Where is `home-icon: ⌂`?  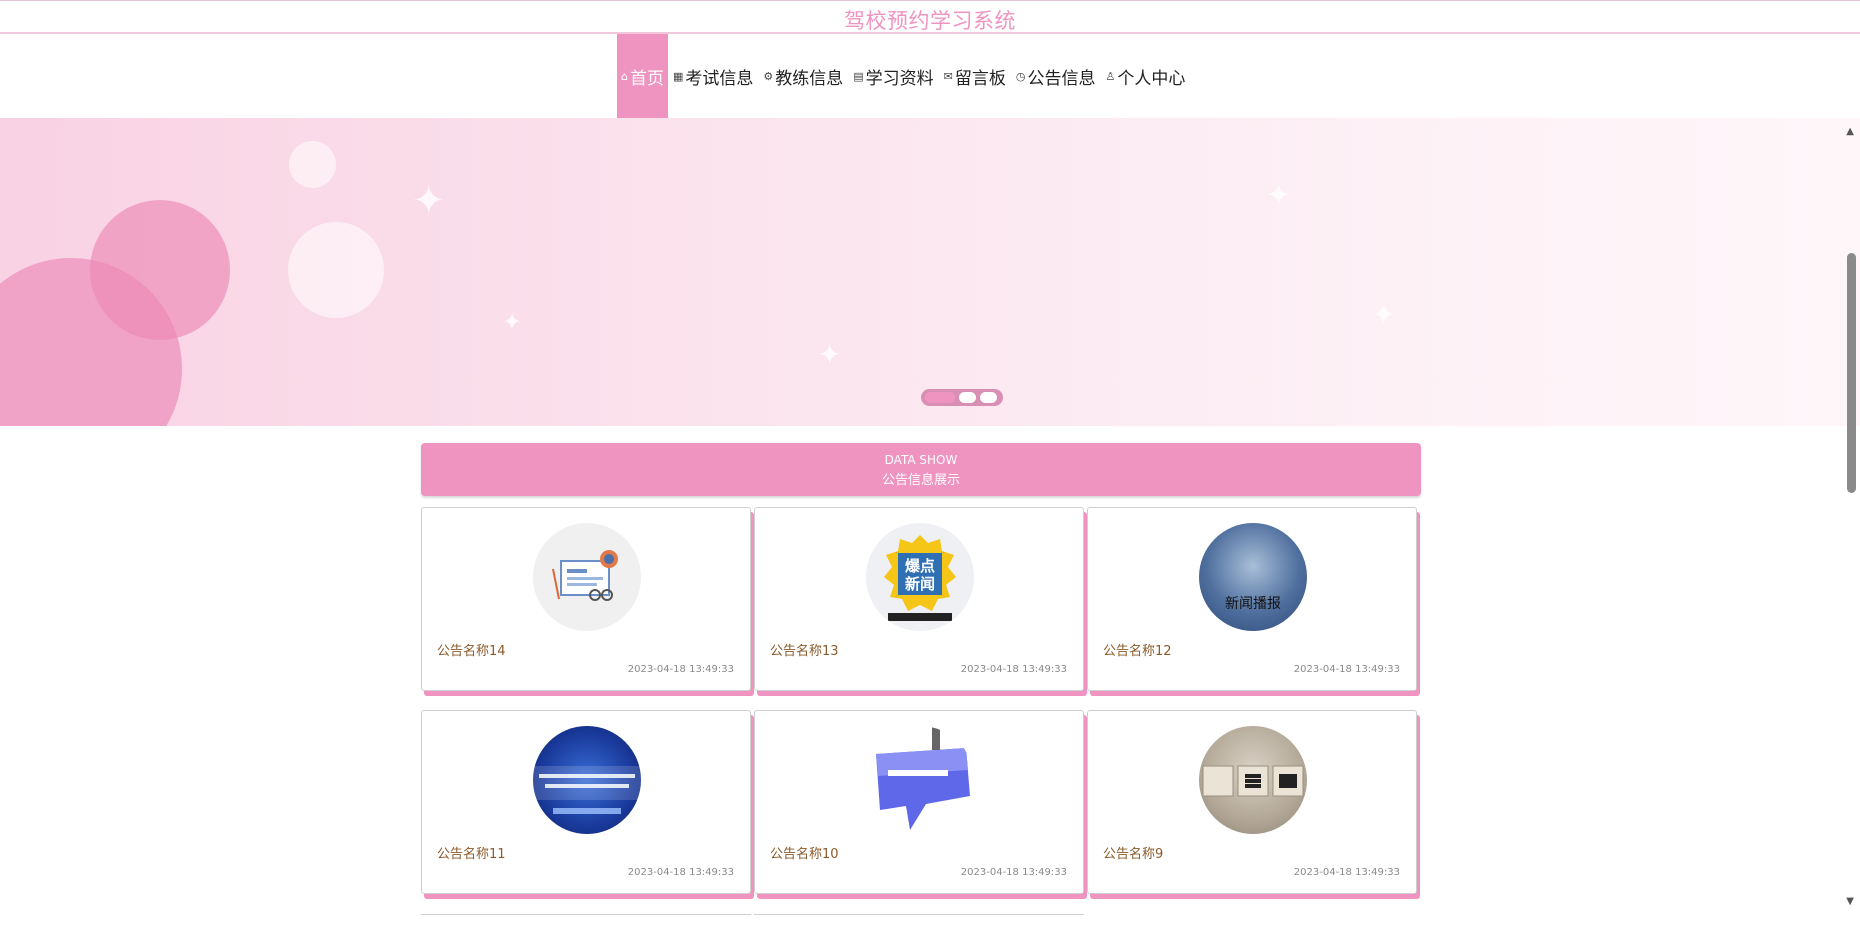 home-icon: ⌂ is located at coordinates (624, 76).